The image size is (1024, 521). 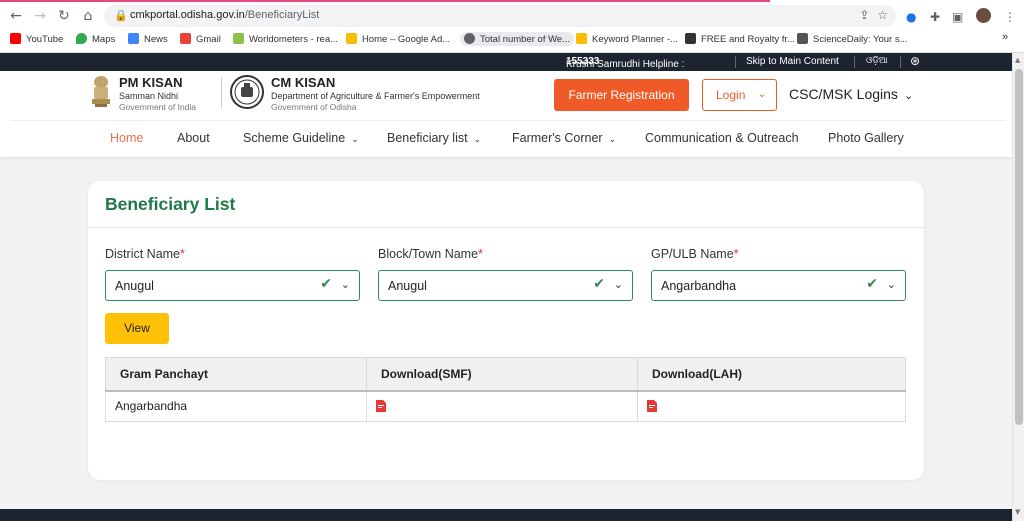 I want to click on sidebar-icon: ▣, so click(x=957, y=17).